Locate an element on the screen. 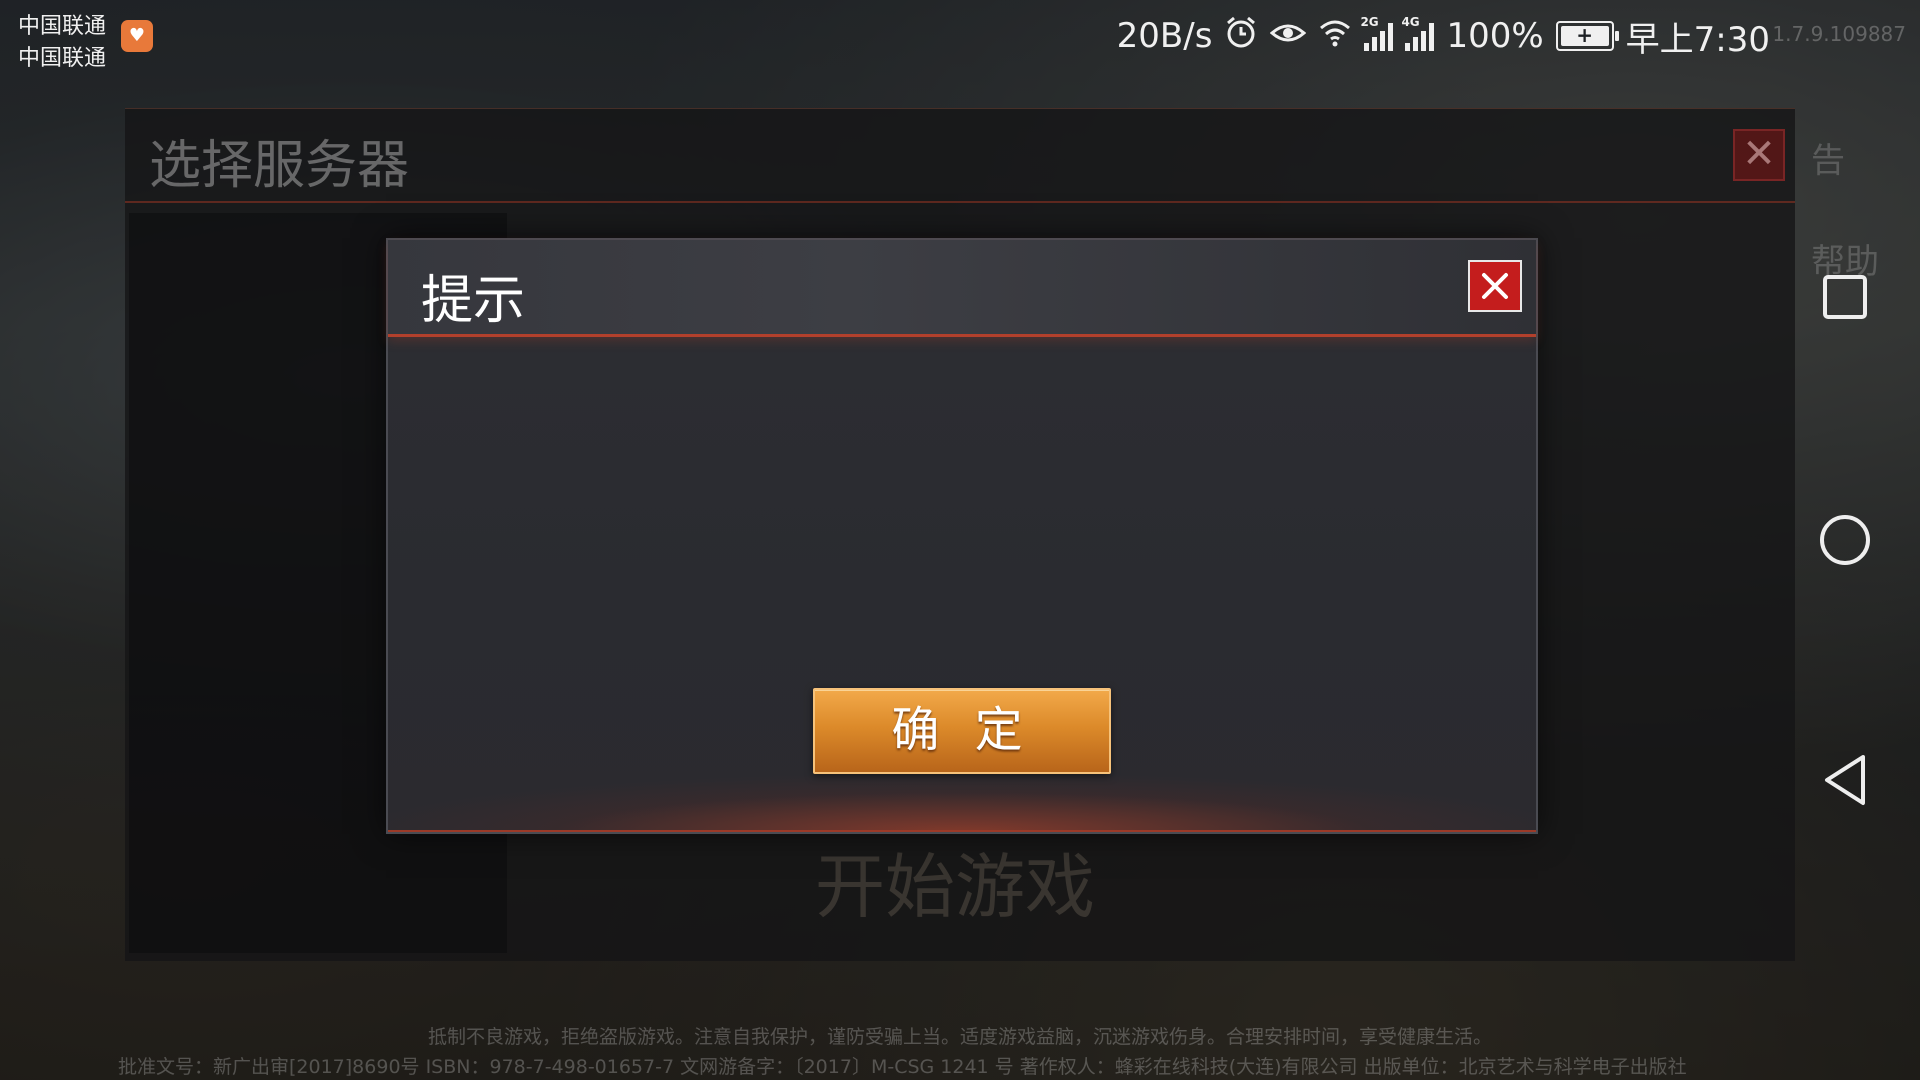 Image resolution: width=1920 pixels, height=1080 pixels. circle-icon is located at coordinates (1845, 540).